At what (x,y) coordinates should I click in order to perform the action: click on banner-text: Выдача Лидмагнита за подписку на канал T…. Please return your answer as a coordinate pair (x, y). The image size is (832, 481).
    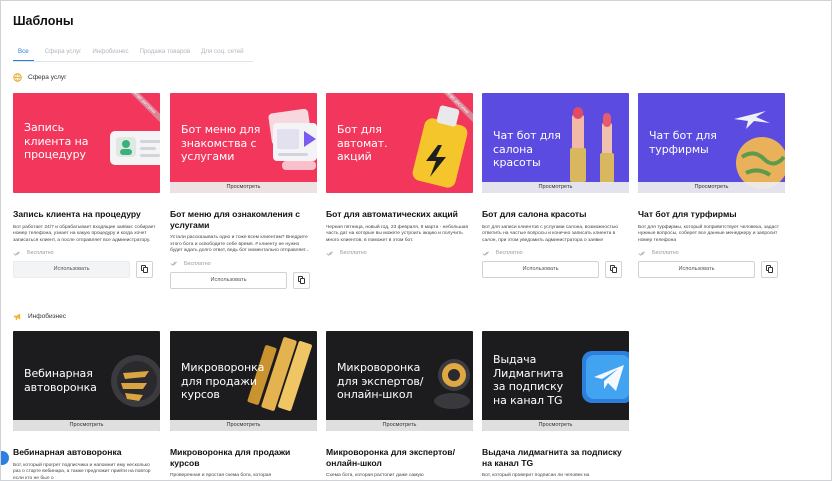
    Looking at the image, I should click on (528, 380).